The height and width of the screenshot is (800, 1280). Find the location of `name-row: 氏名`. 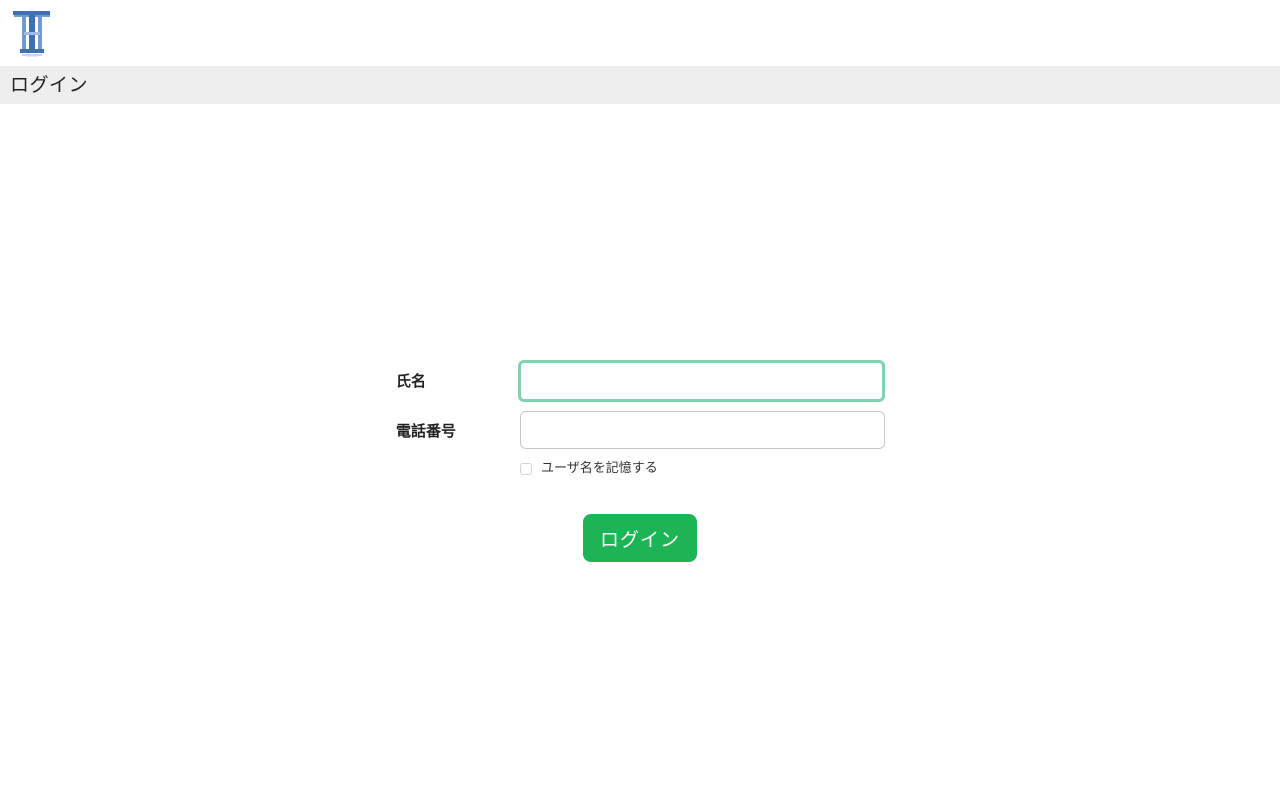

name-row: 氏名 is located at coordinates (641, 381).